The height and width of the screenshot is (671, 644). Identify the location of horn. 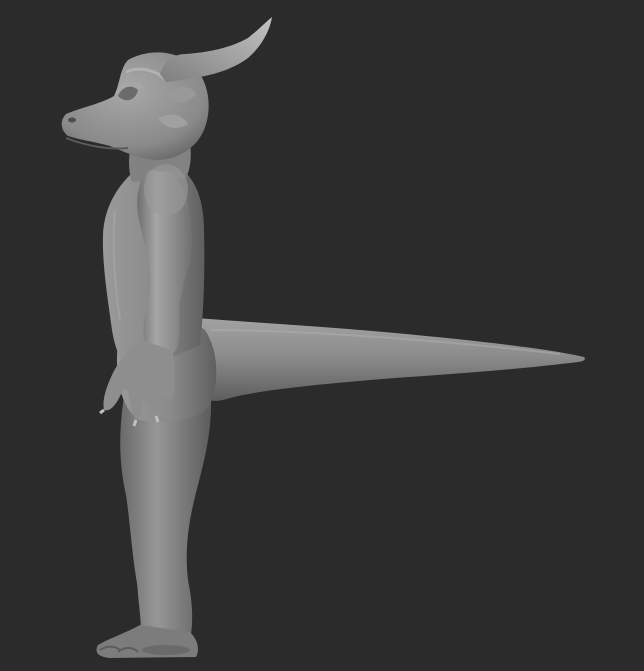
(216, 49).